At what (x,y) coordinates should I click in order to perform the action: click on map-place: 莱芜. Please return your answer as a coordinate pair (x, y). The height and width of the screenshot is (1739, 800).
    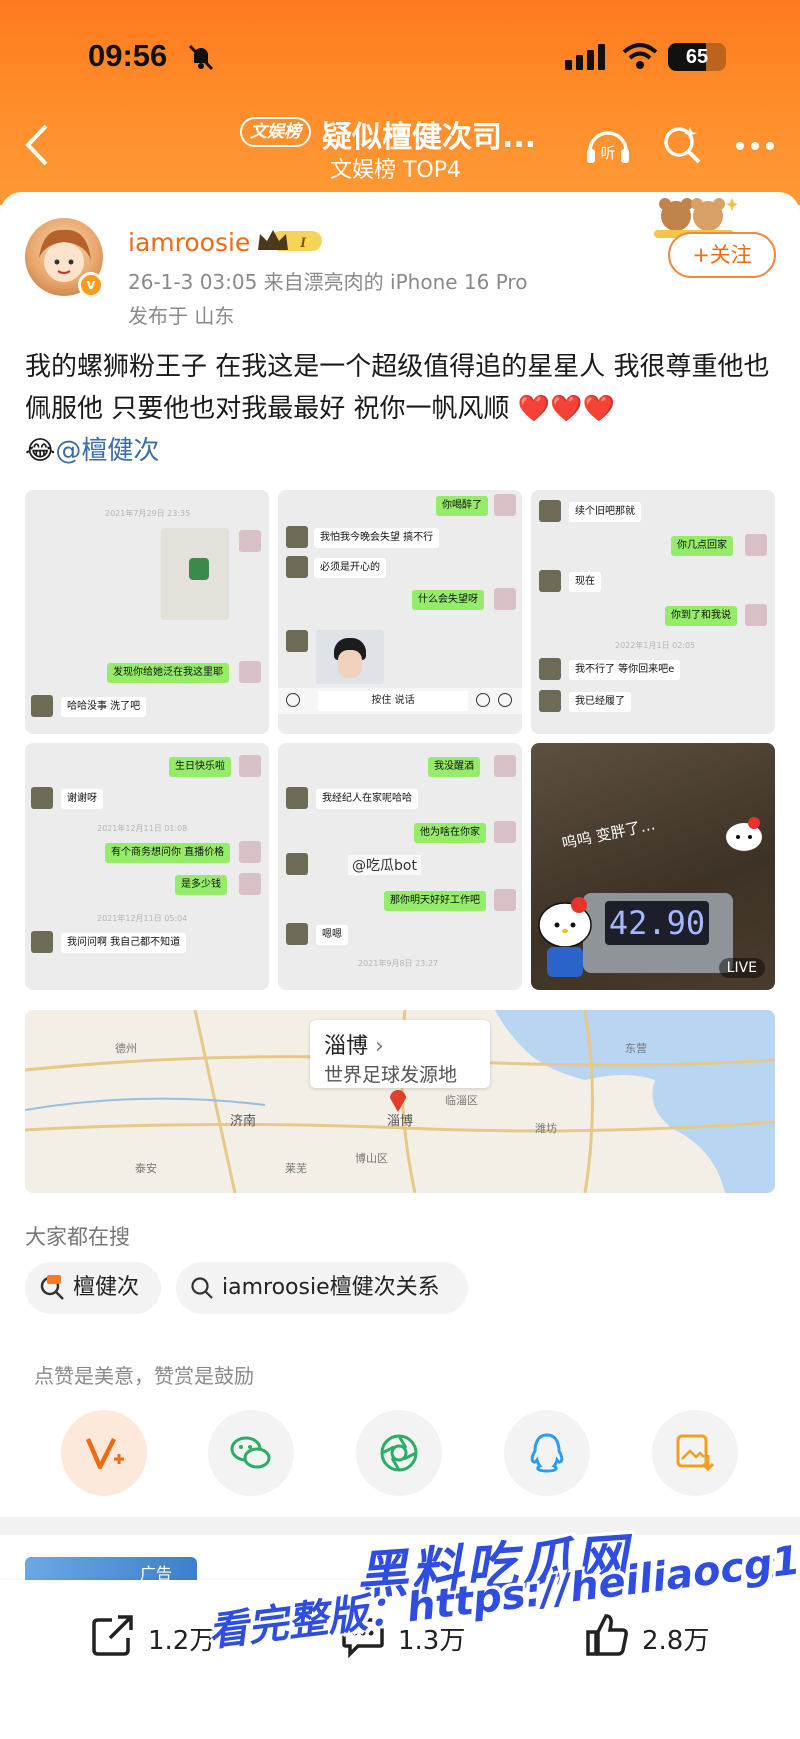
    Looking at the image, I should click on (296, 1168).